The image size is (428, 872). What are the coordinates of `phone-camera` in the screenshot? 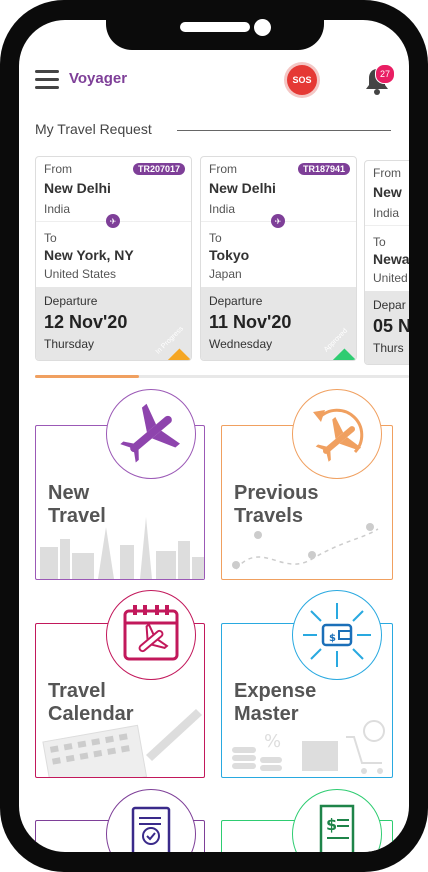 It's located at (262, 27).